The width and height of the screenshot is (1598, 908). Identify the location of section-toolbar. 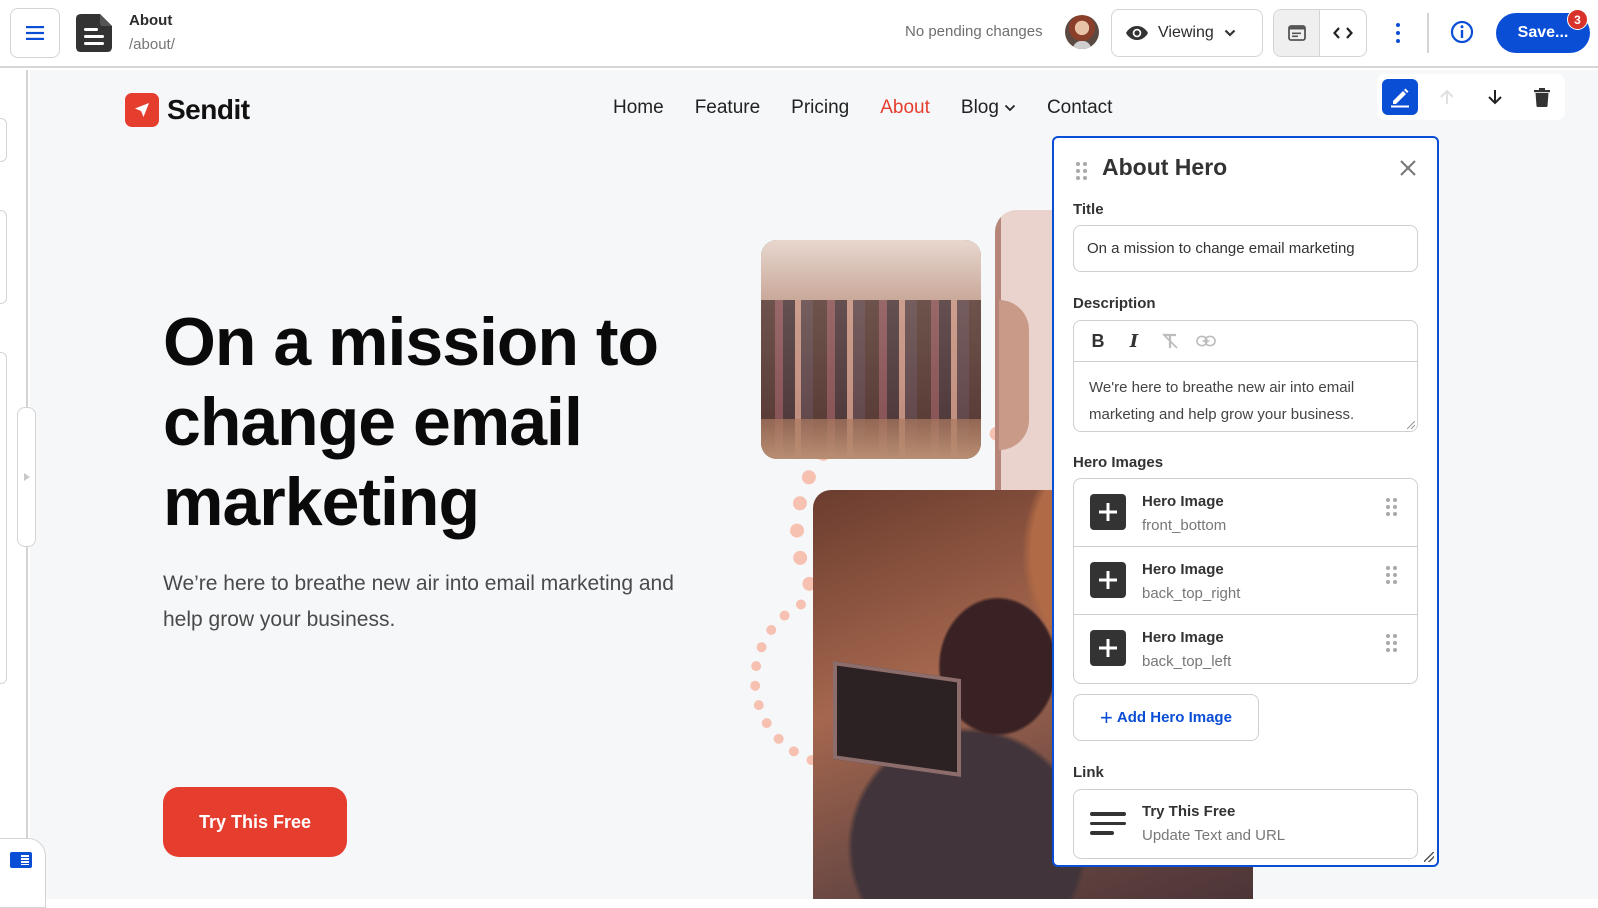
(1471, 97).